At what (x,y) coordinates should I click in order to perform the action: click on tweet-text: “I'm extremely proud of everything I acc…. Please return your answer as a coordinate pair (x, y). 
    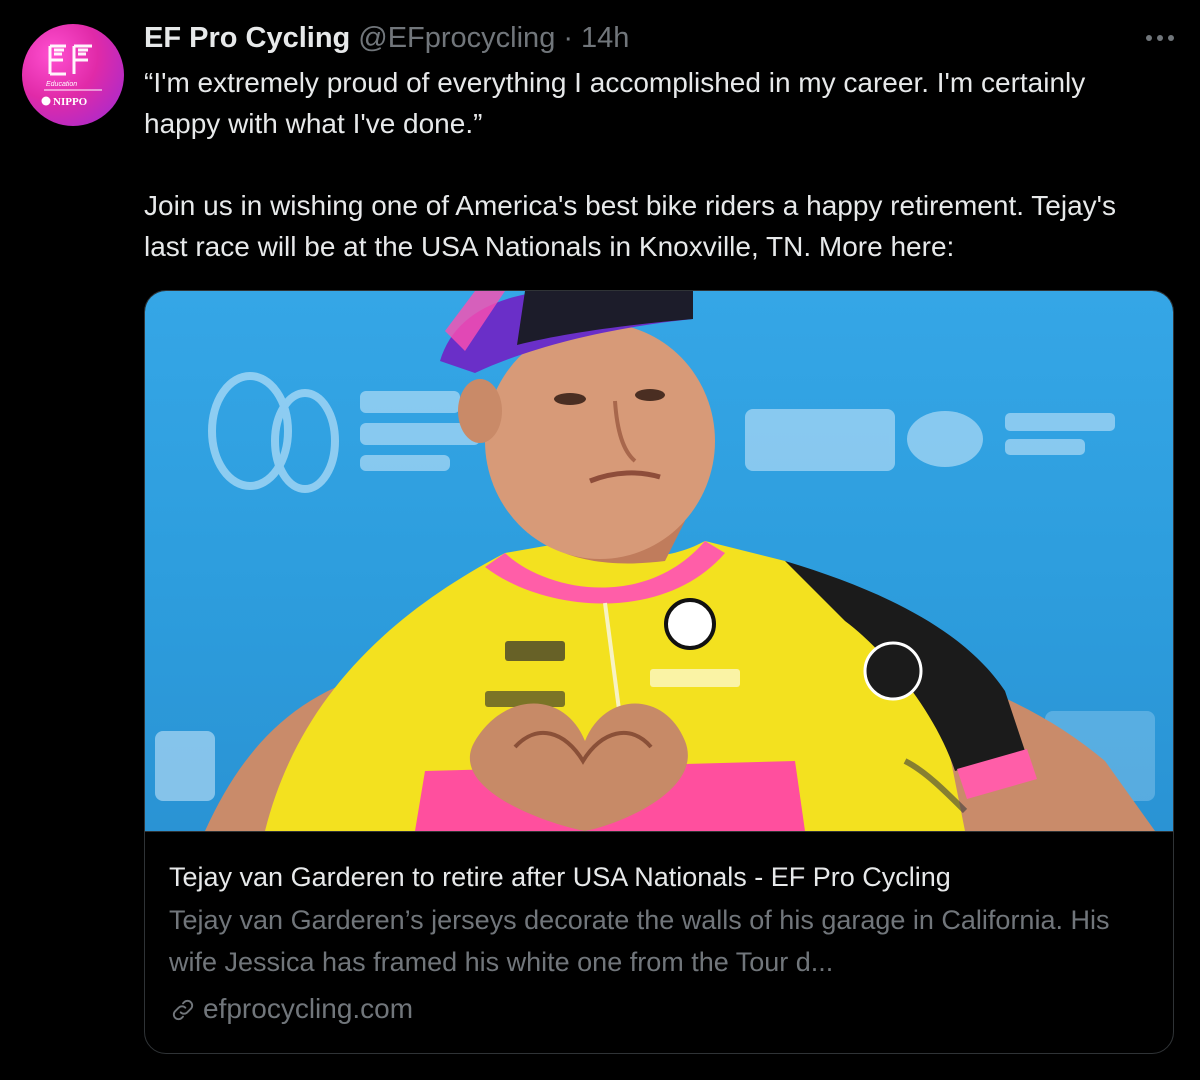
    Looking at the image, I should click on (630, 164).